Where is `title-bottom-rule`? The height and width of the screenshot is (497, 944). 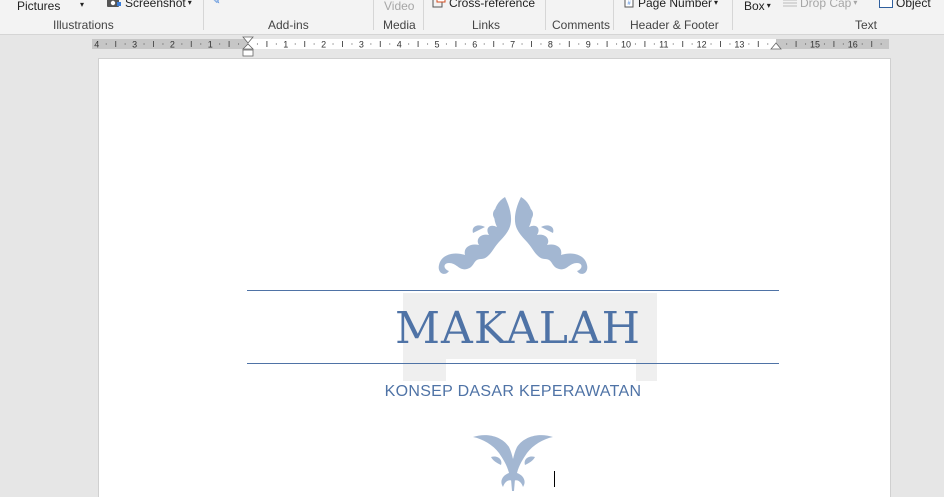
title-bottom-rule is located at coordinates (513, 363).